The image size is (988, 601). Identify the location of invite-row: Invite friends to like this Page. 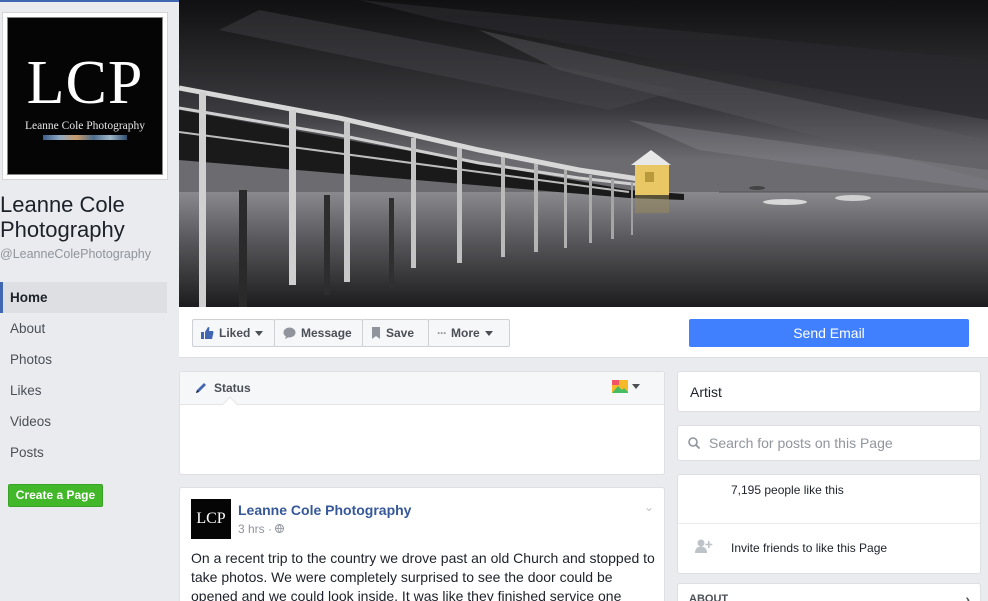
(829, 548).